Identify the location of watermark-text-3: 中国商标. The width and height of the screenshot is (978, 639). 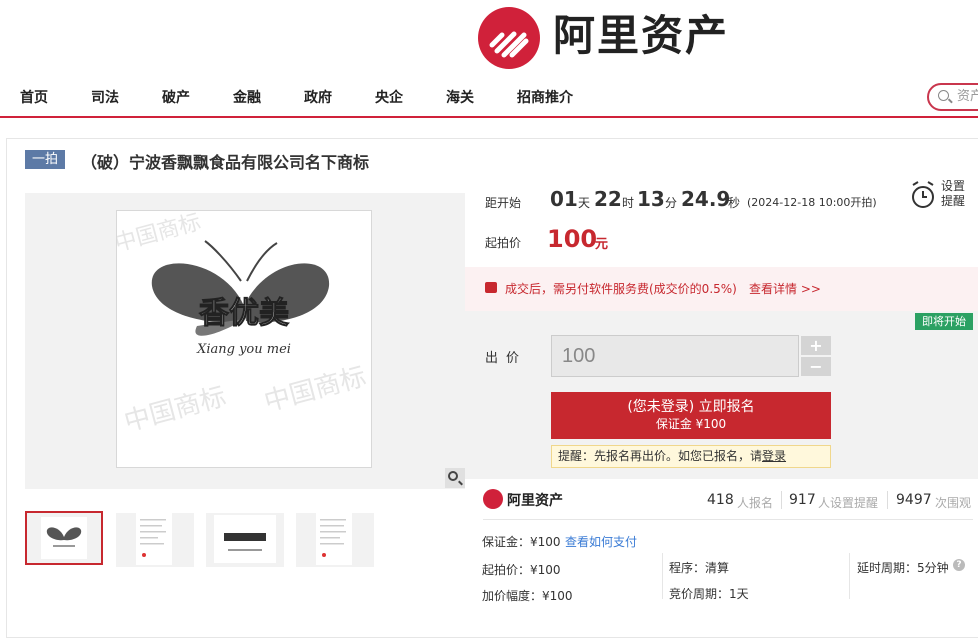
(315, 390).